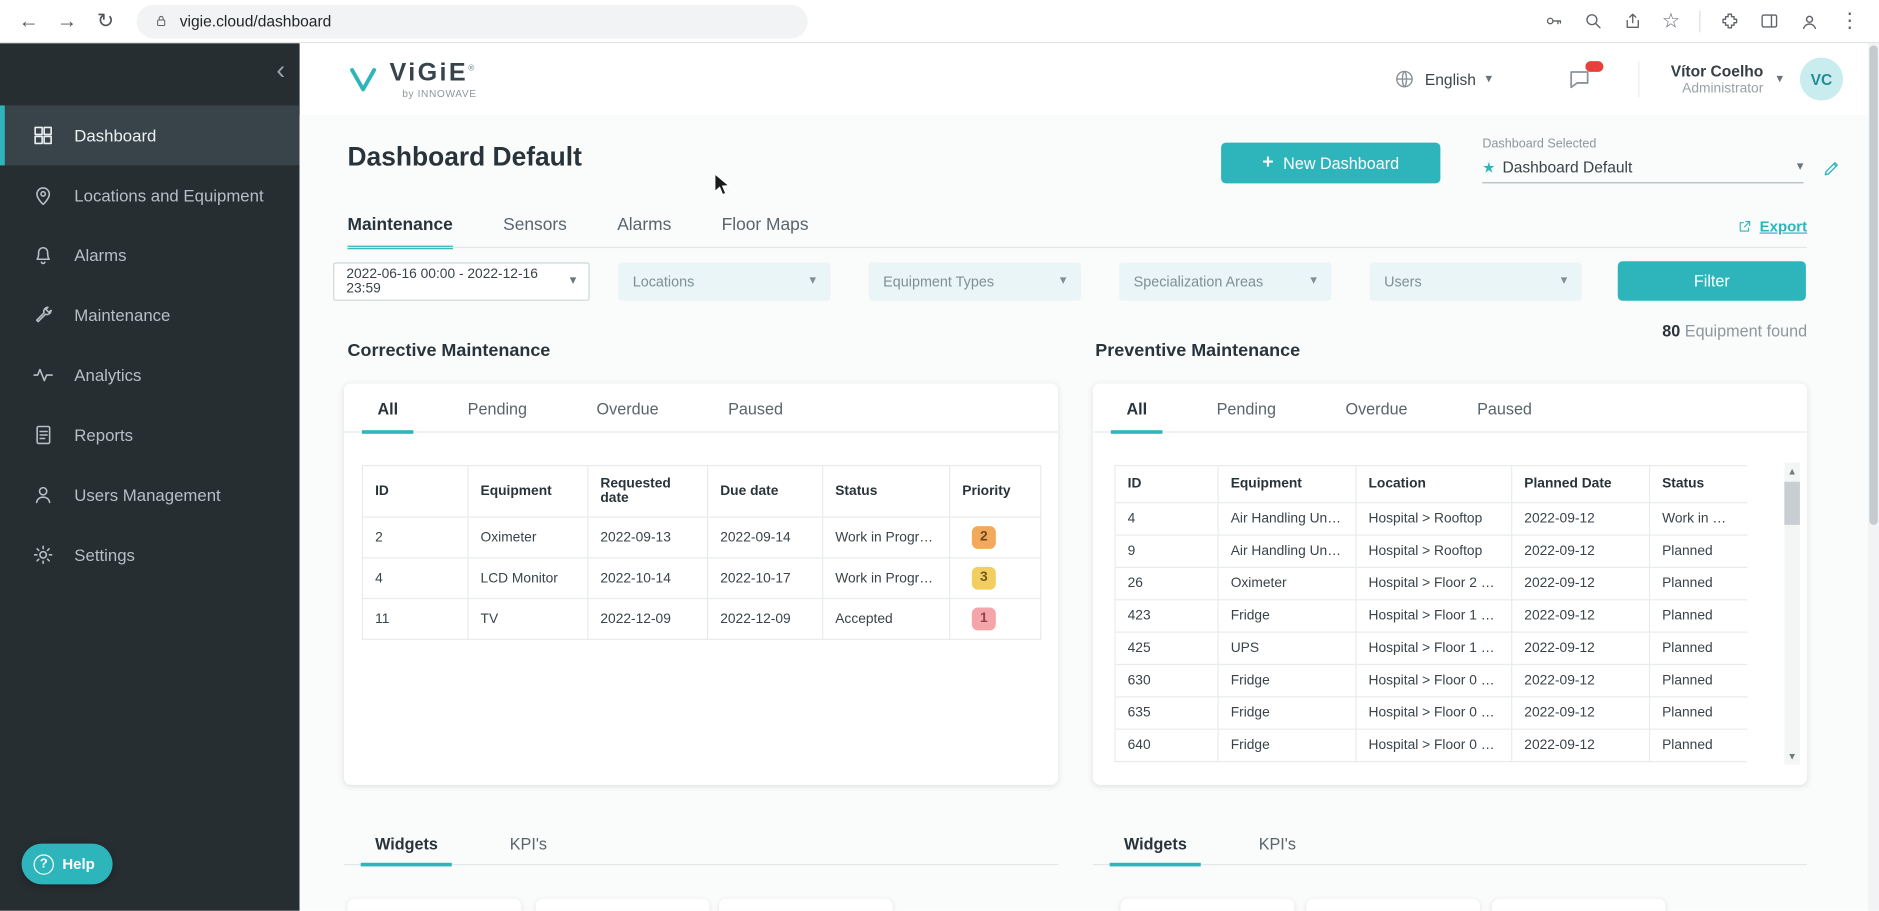 This screenshot has width=1879, height=911. I want to click on browser-profile-icon, so click(1810, 21).